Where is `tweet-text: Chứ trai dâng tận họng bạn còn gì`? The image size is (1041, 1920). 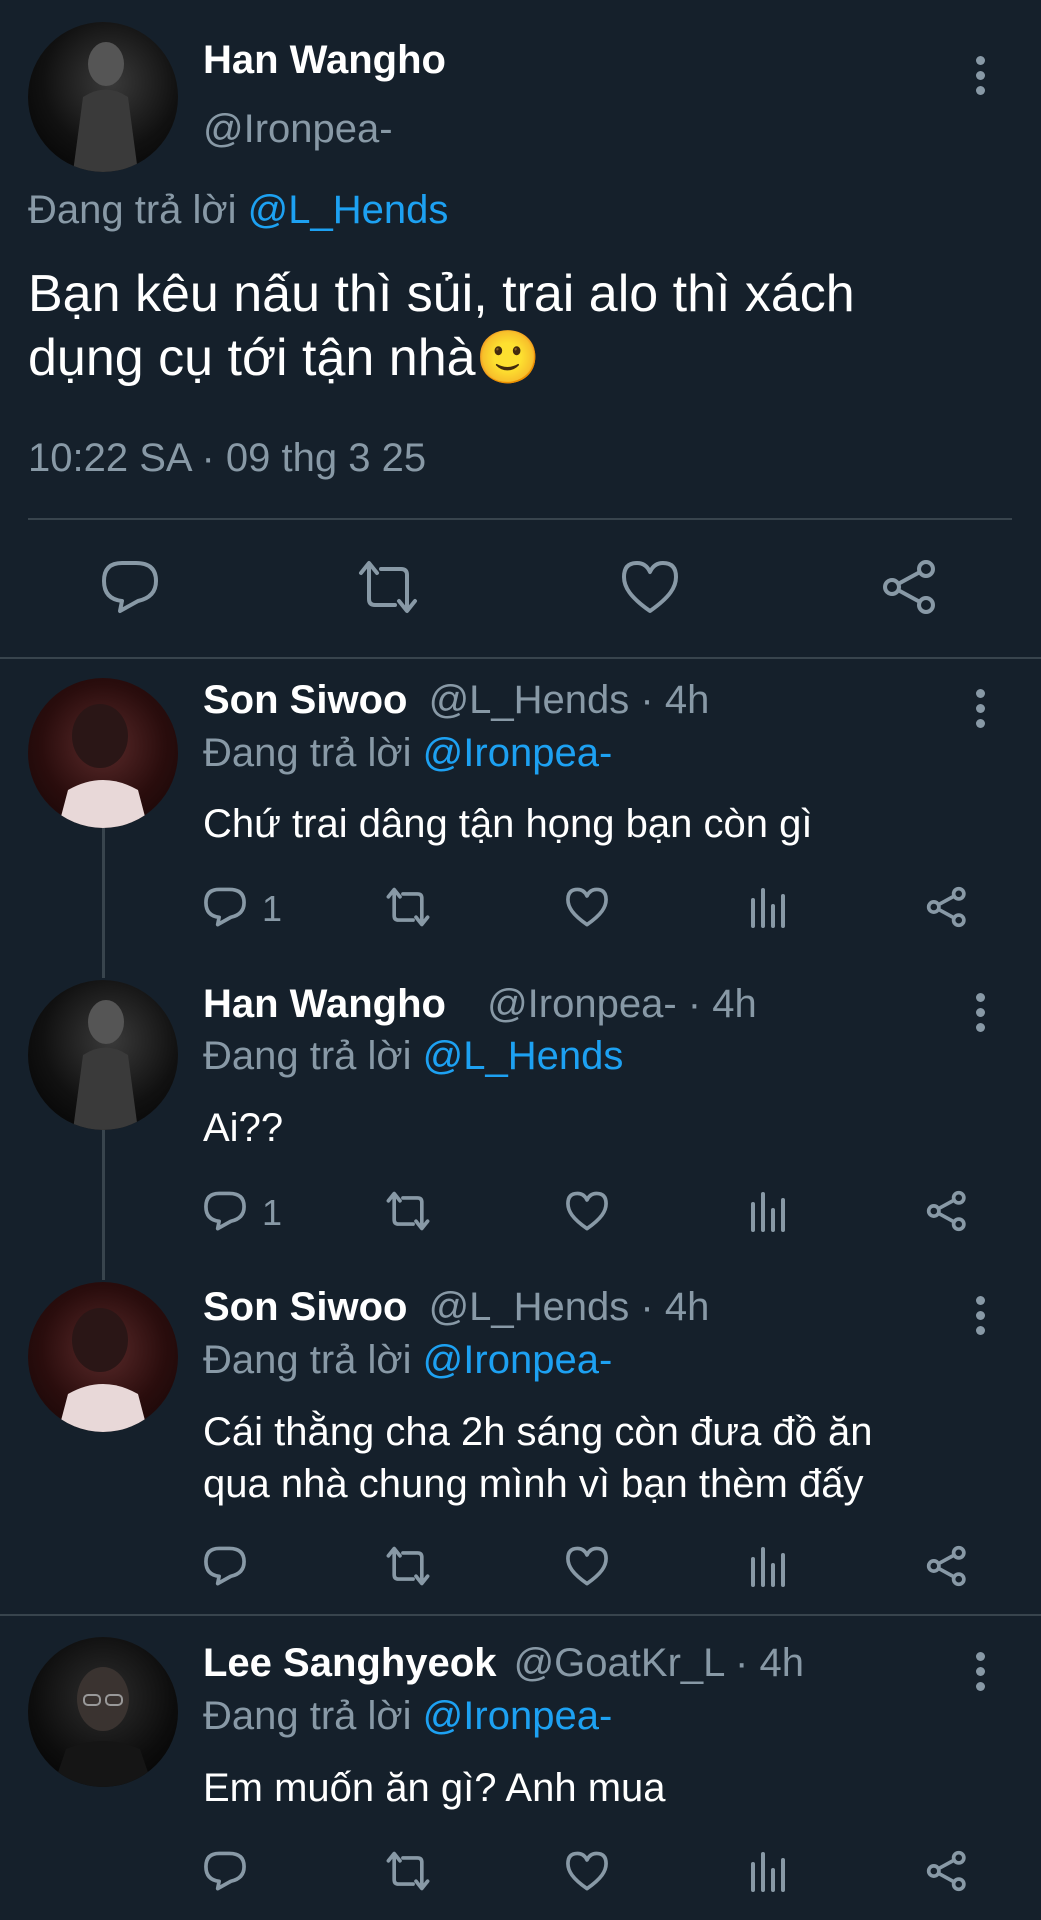
tweet-text: Chứ trai dâng tận họng bạn còn gì is located at coordinates (507, 824).